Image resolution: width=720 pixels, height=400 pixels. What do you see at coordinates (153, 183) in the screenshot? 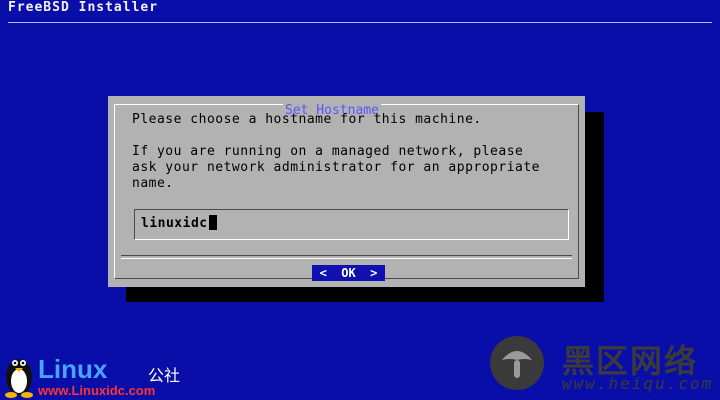
I see `dialog-message-line-4: name.` at bounding box center [153, 183].